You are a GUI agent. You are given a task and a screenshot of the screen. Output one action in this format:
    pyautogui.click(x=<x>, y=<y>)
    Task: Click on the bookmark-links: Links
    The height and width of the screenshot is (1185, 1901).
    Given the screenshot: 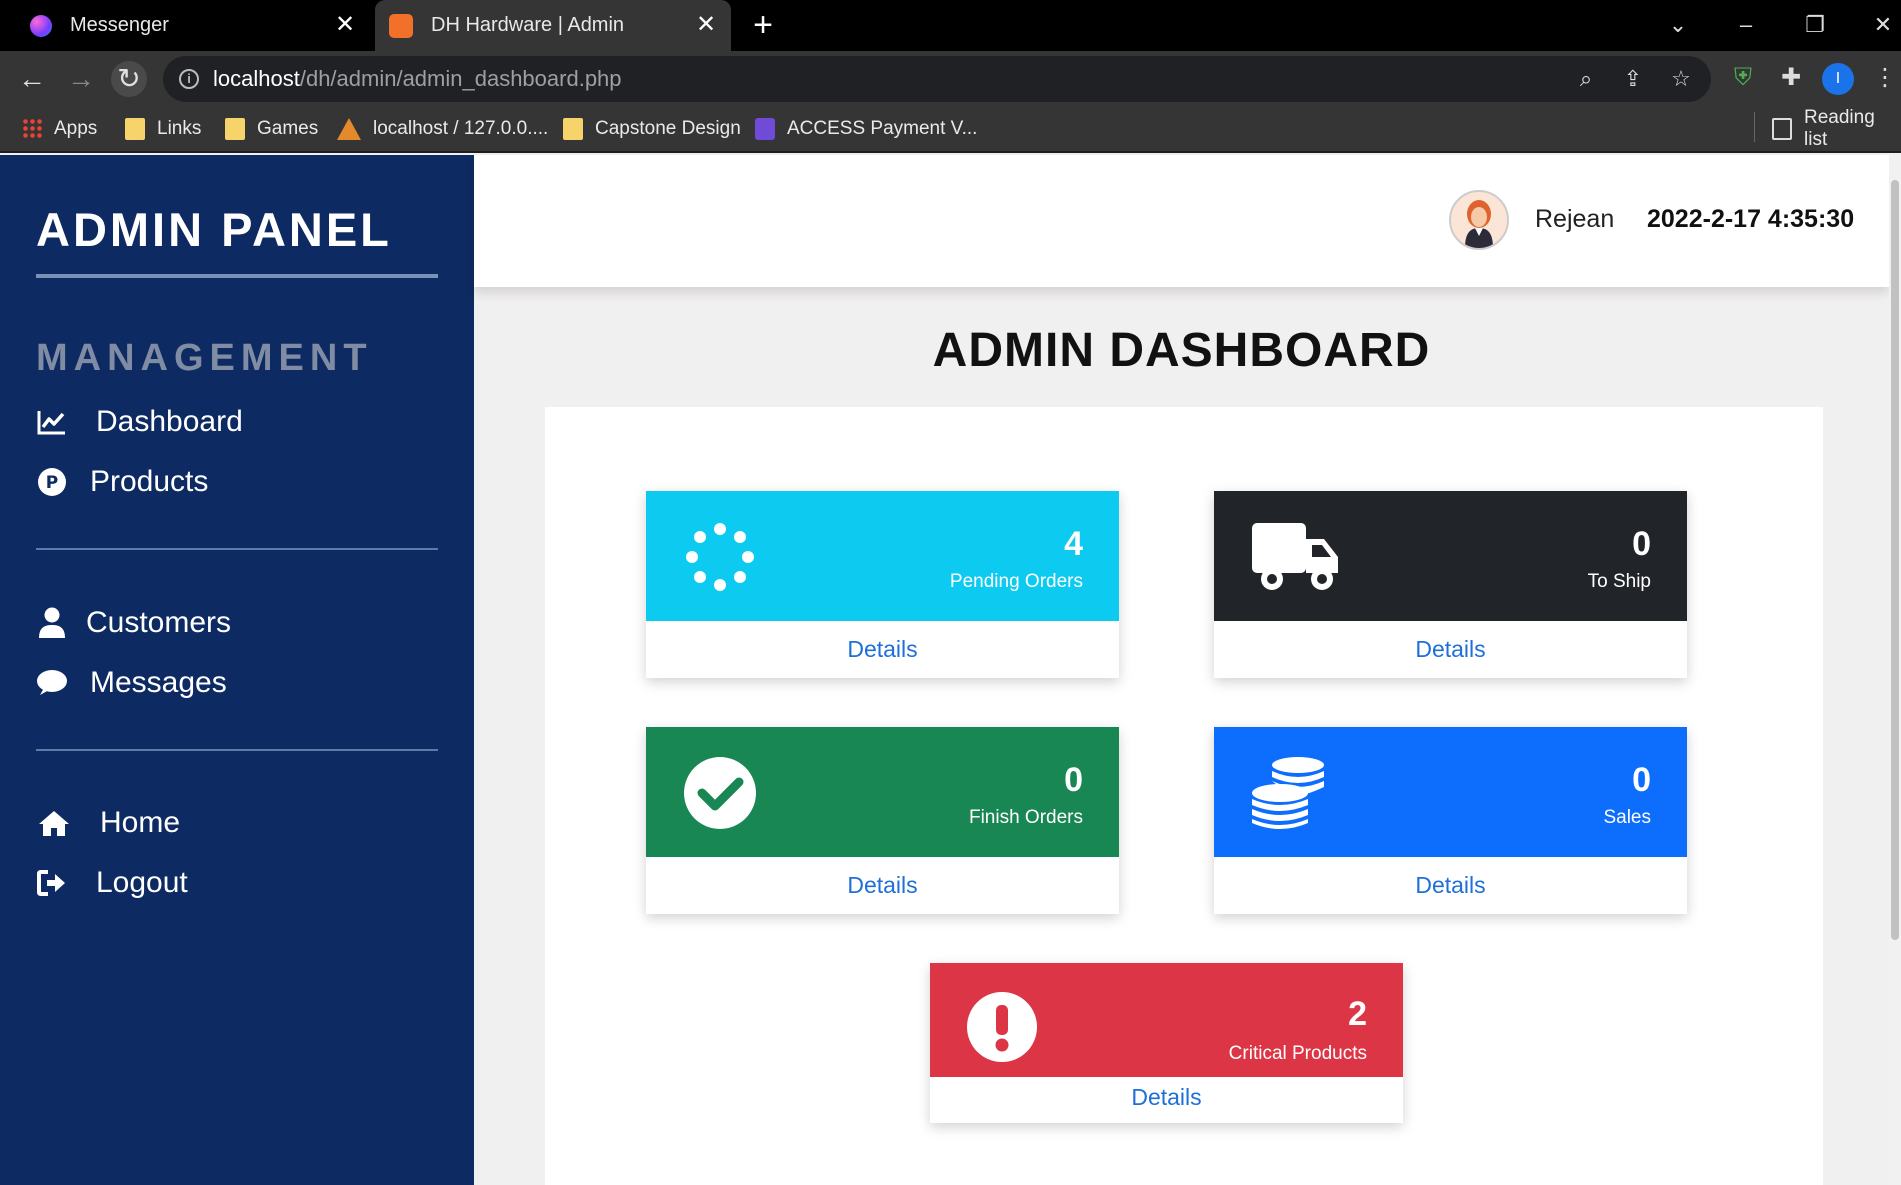 What is the action you would take?
    pyautogui.click(x=163, y=129)
    